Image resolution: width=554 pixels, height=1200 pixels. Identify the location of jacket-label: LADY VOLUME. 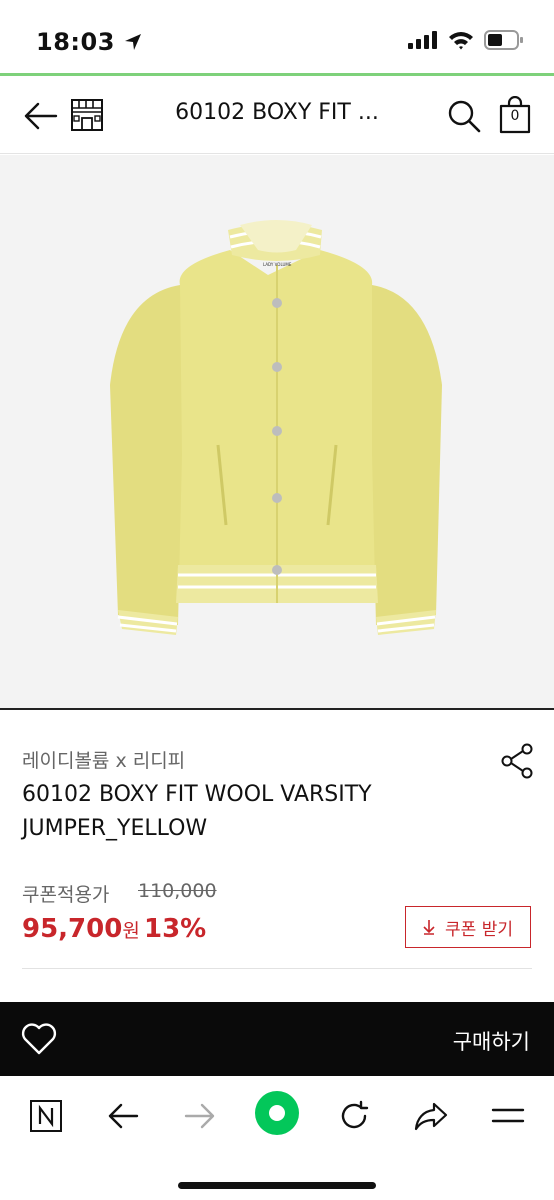
(277, 264).